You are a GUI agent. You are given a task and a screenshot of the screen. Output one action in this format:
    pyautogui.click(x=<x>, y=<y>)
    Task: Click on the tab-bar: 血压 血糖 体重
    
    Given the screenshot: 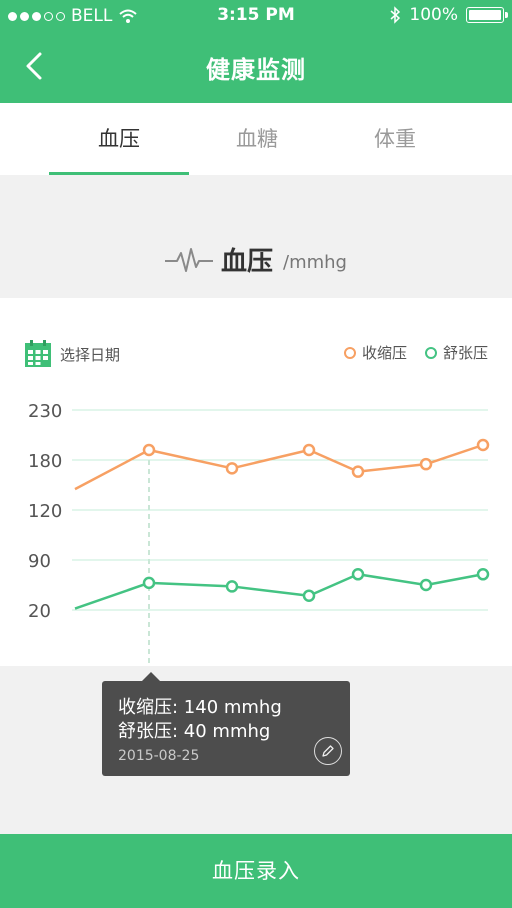 What is the action you would take?
    pyautogui.click(x=256, y=139)
    